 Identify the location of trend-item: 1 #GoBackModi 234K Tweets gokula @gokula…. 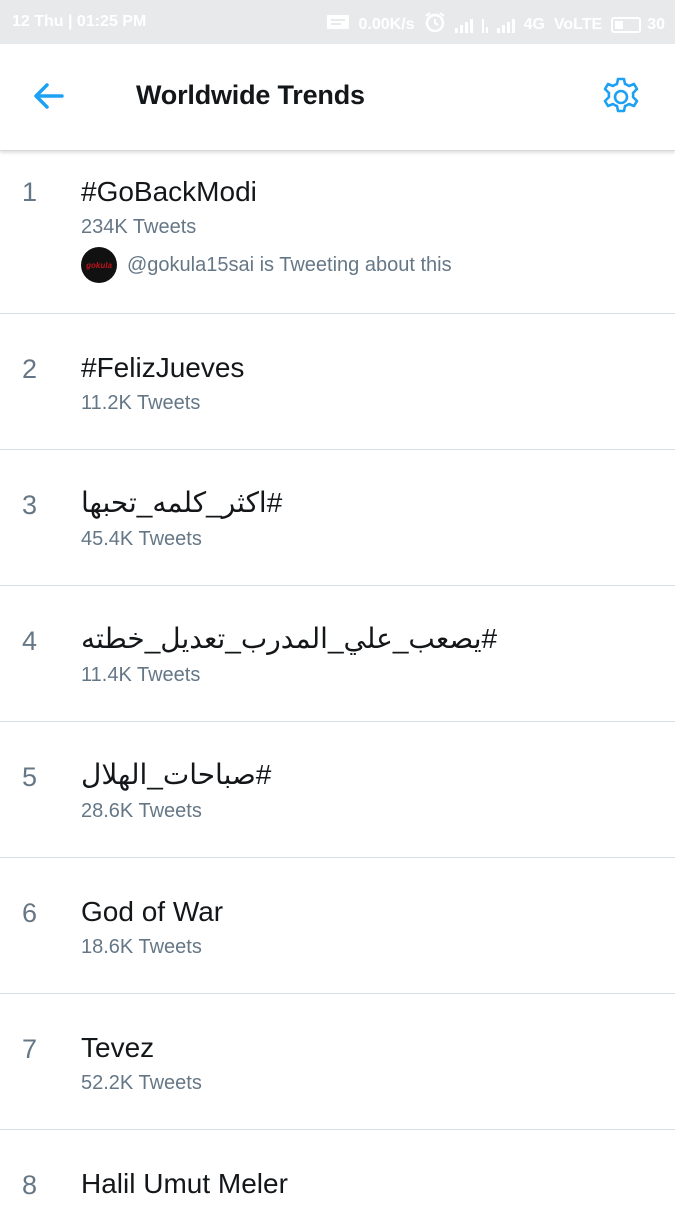
(337, 232).